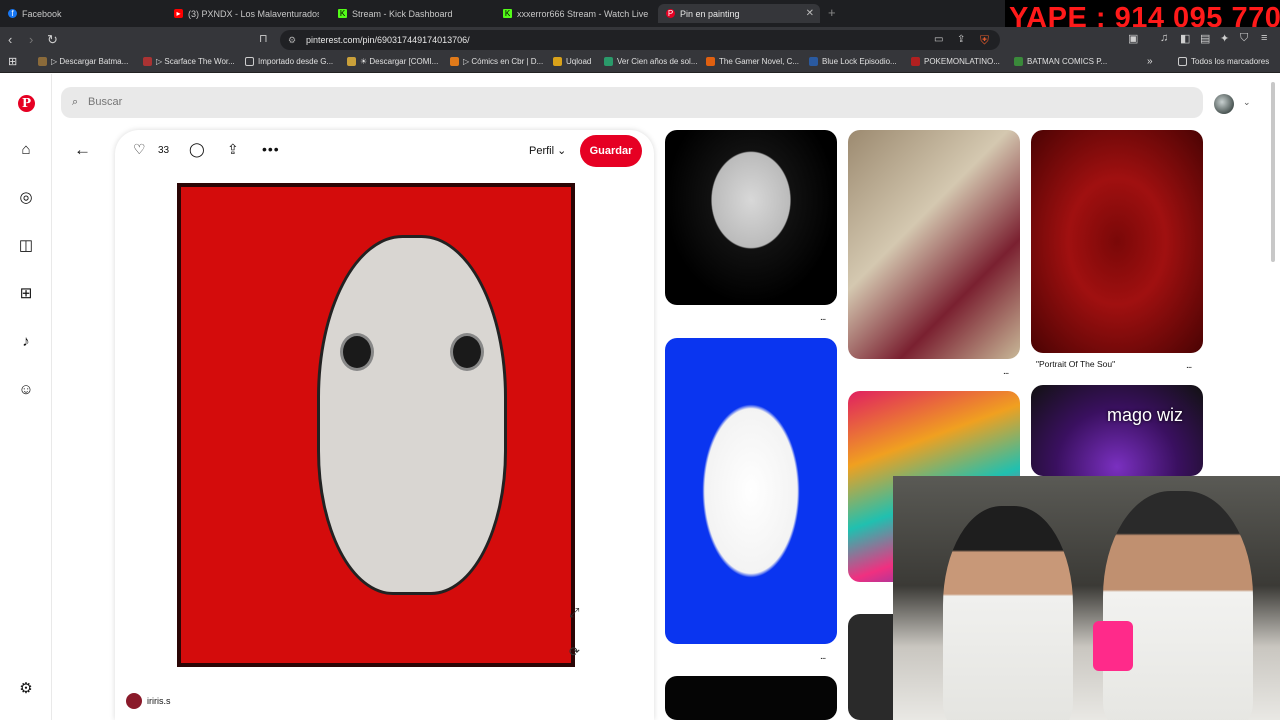 The image size is (1280, 720). What do you see at coordinates (572, 61) in the screenshot?
I see `bookmark-item: Uqload` at bounding box center [572, 61].